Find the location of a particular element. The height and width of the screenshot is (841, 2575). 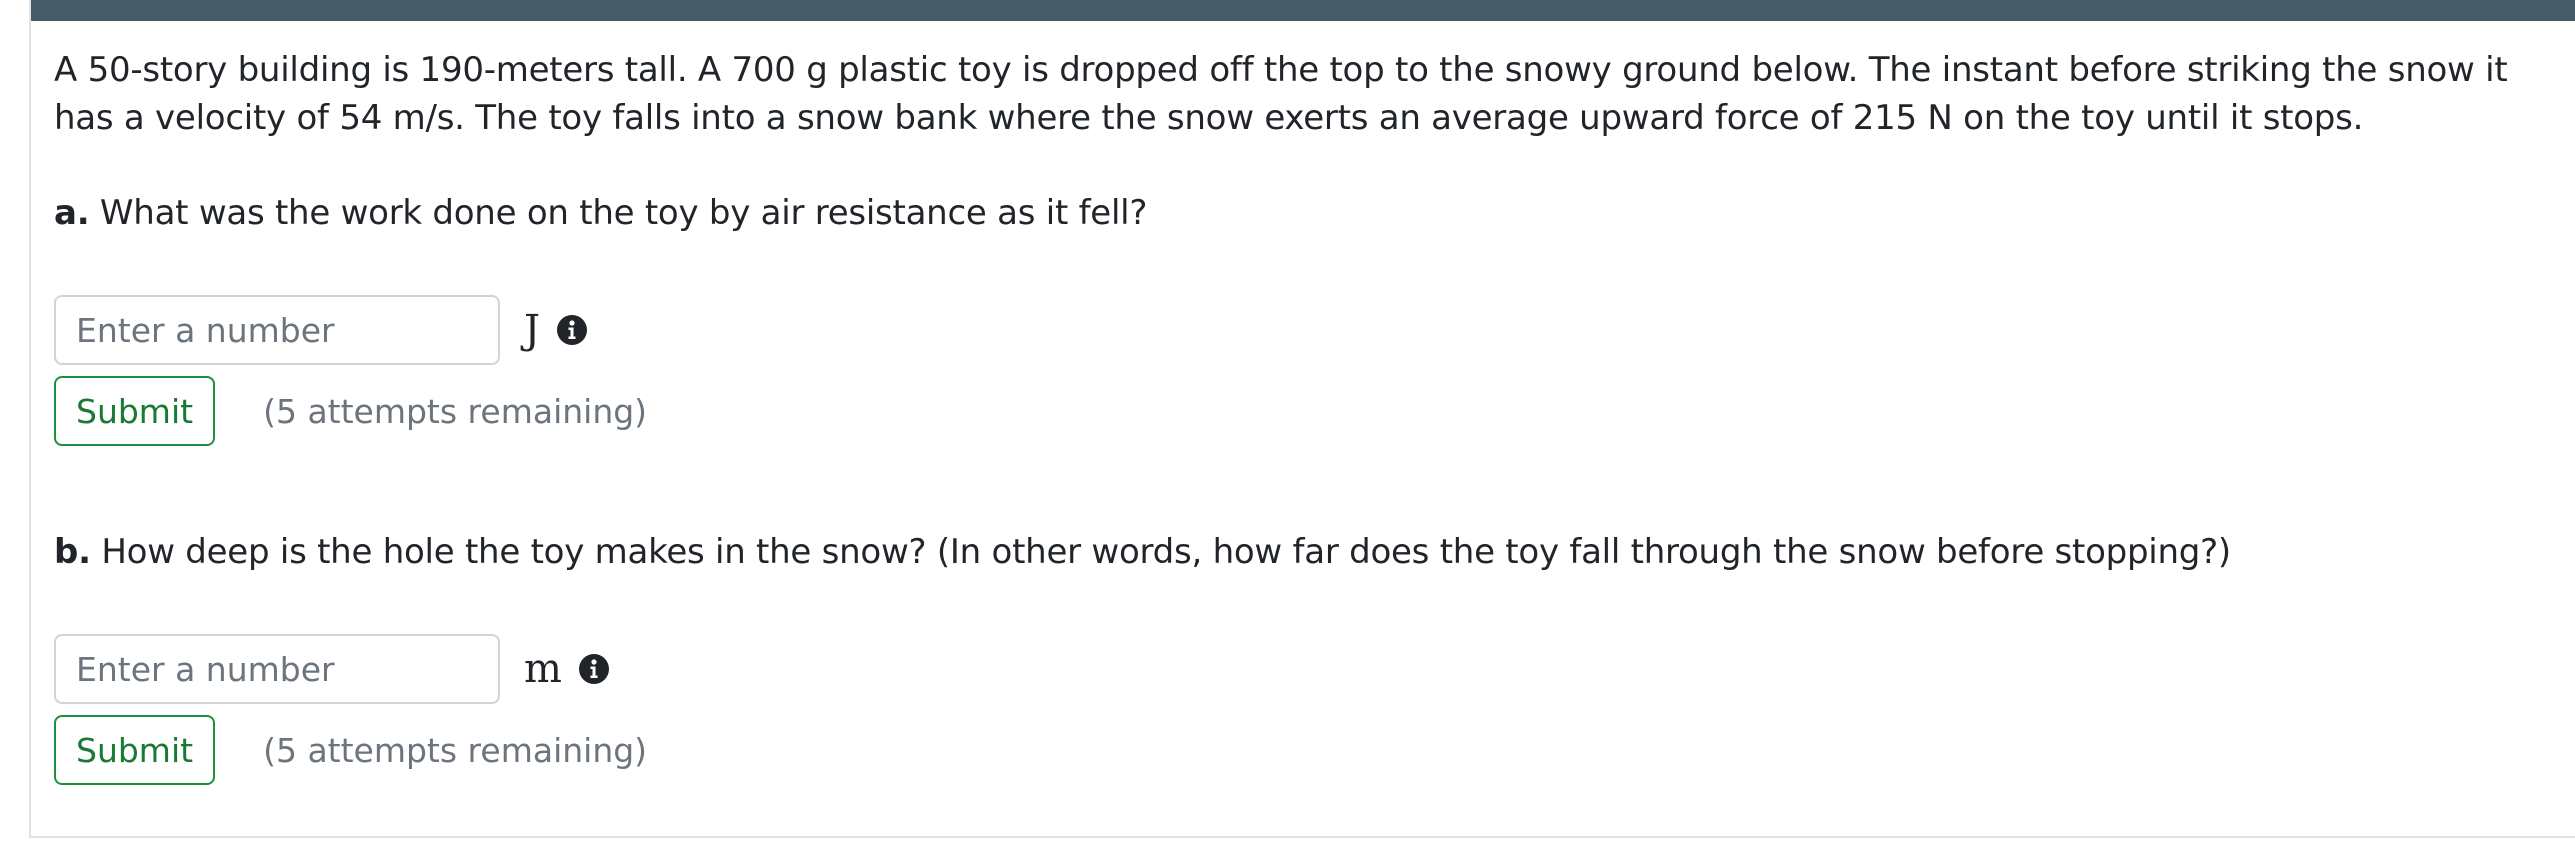

part-b-submit-row: Submit (5 attempts remaining) is located at coordinates (350, 750).